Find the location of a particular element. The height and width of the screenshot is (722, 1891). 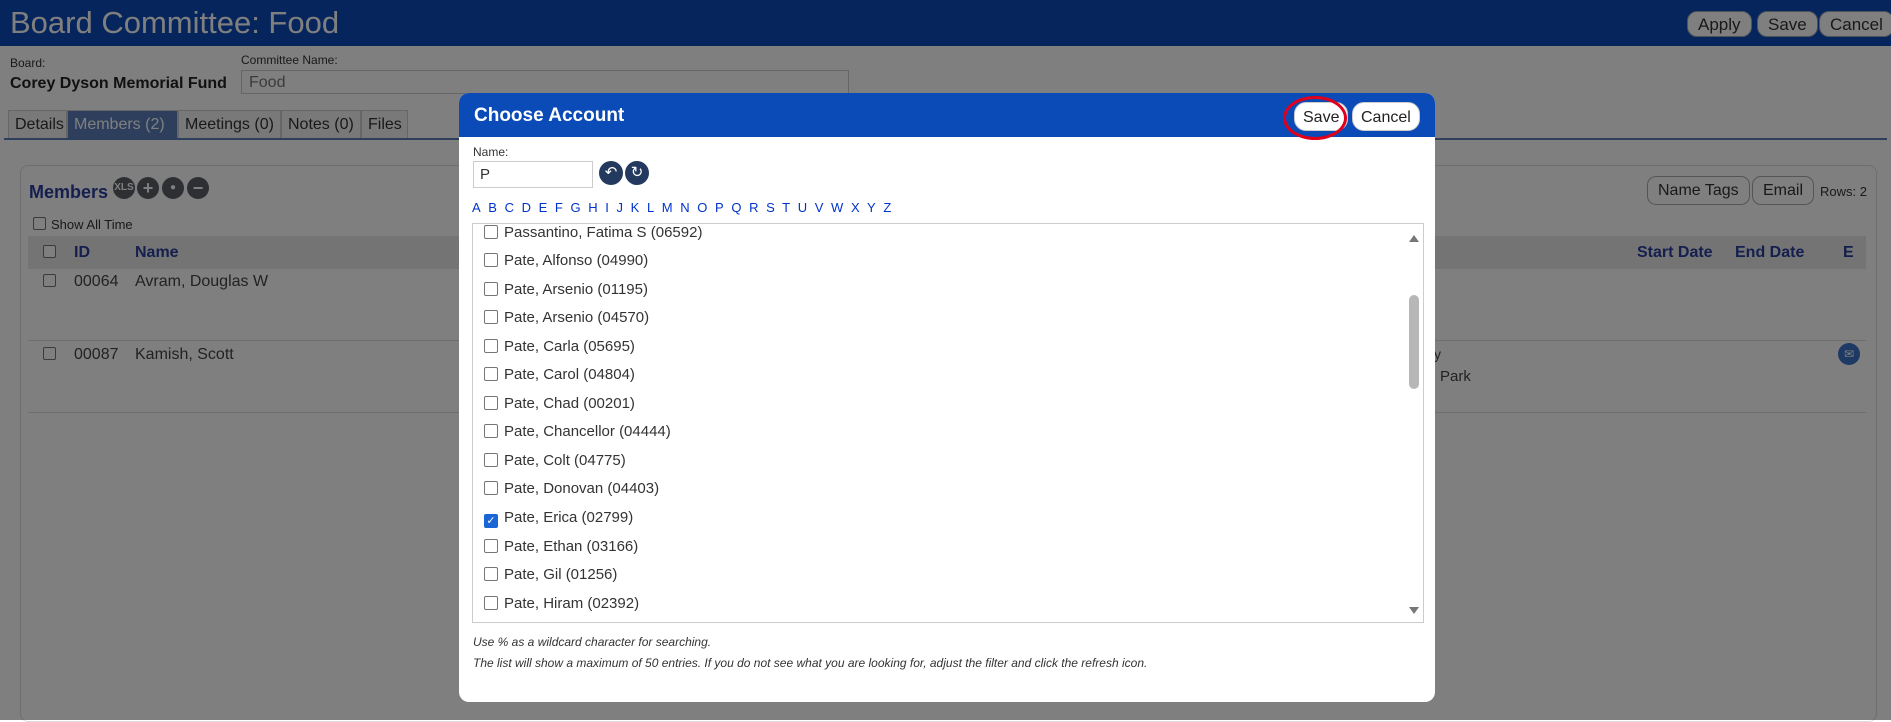

account-list-item: Pate, Alfonso (04990) is located at coordinates (566, 261).